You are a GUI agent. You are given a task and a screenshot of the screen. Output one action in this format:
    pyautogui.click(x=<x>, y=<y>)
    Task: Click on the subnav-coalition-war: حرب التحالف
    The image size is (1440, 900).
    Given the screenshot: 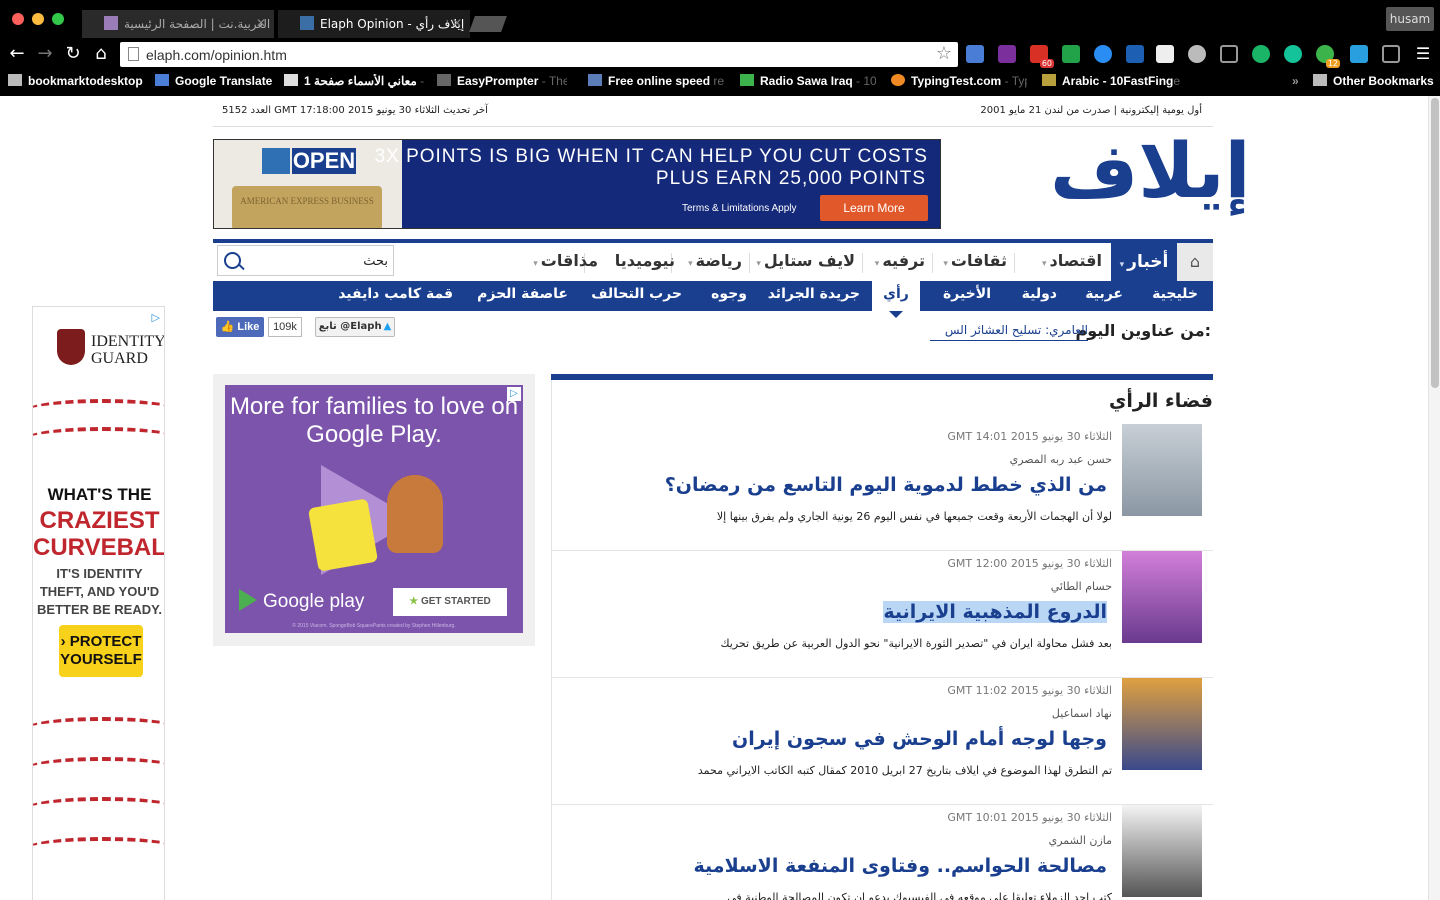 What is the action you would take?
    pyautogui.click(x=636, y=294)
    